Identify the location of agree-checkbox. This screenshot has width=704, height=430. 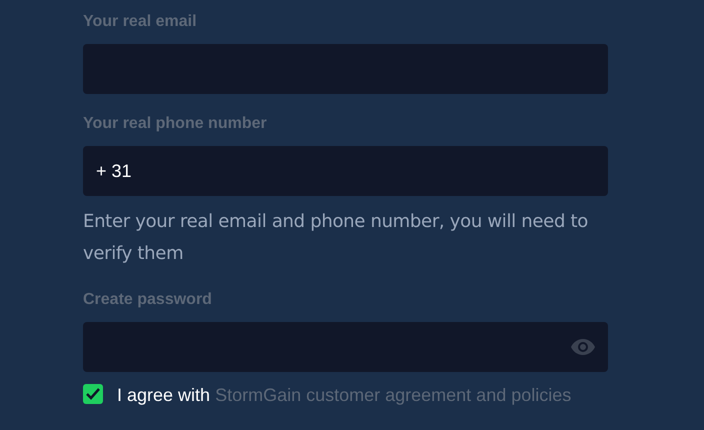
(93, 394).